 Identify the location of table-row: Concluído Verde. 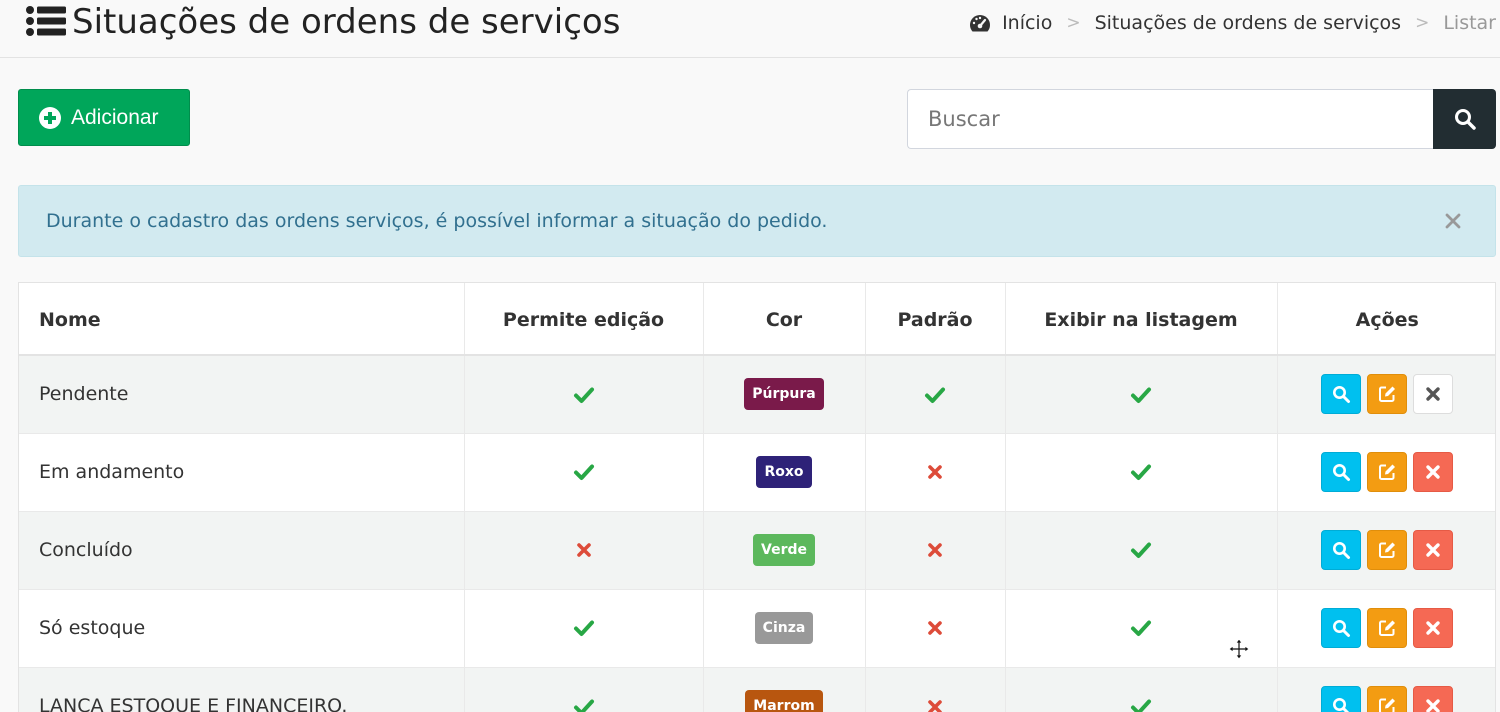
(757, 549).